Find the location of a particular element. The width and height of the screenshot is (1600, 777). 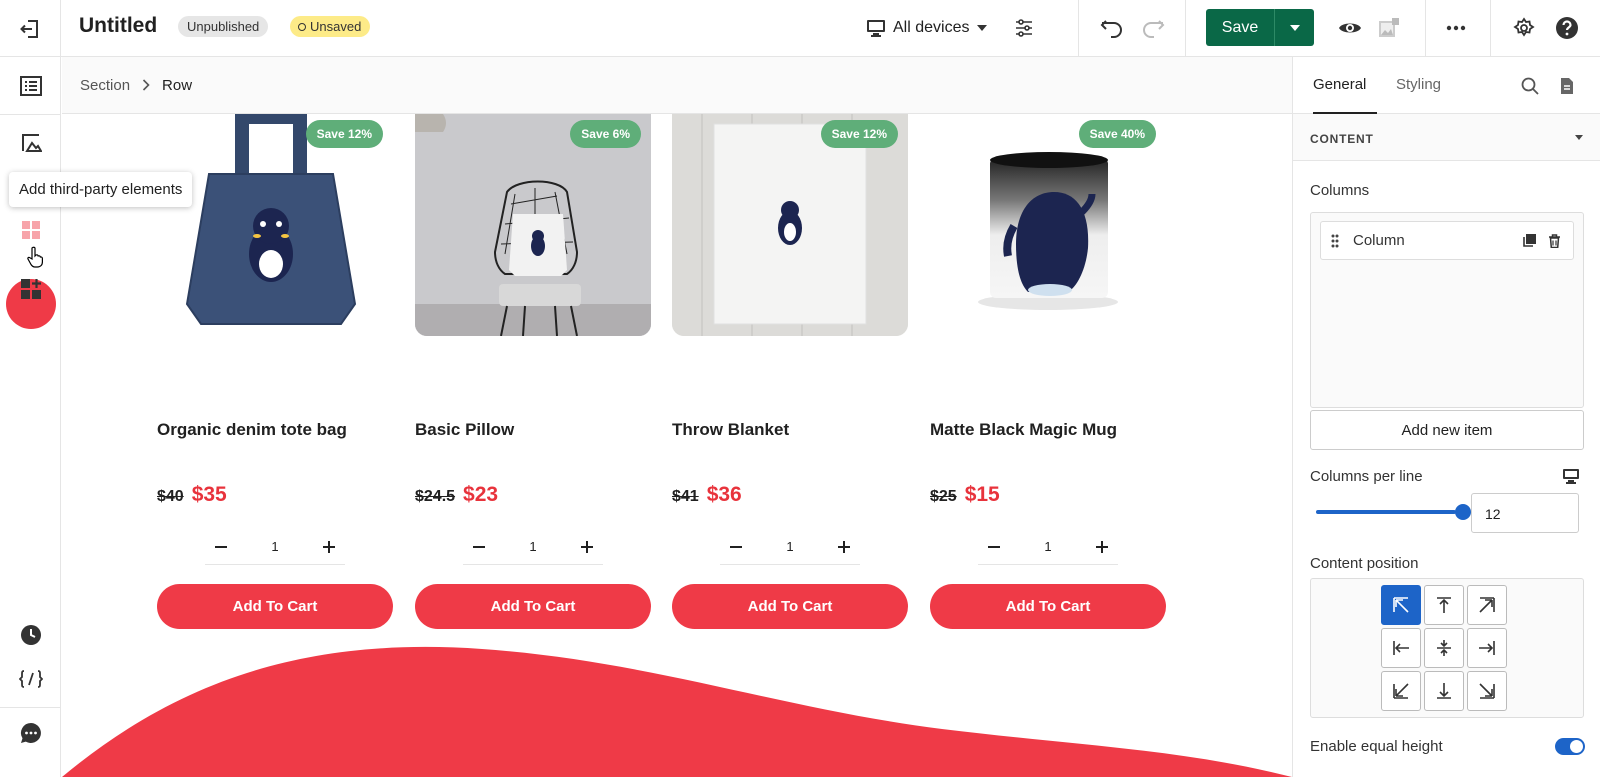

save-button: Save is located at coordinates (1240, 27).